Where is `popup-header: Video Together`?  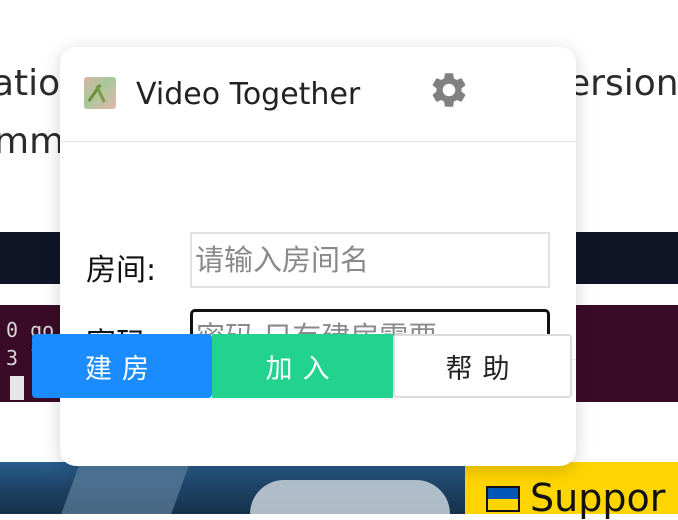
popup-header: Video Together is located at coordinates (318, 94).